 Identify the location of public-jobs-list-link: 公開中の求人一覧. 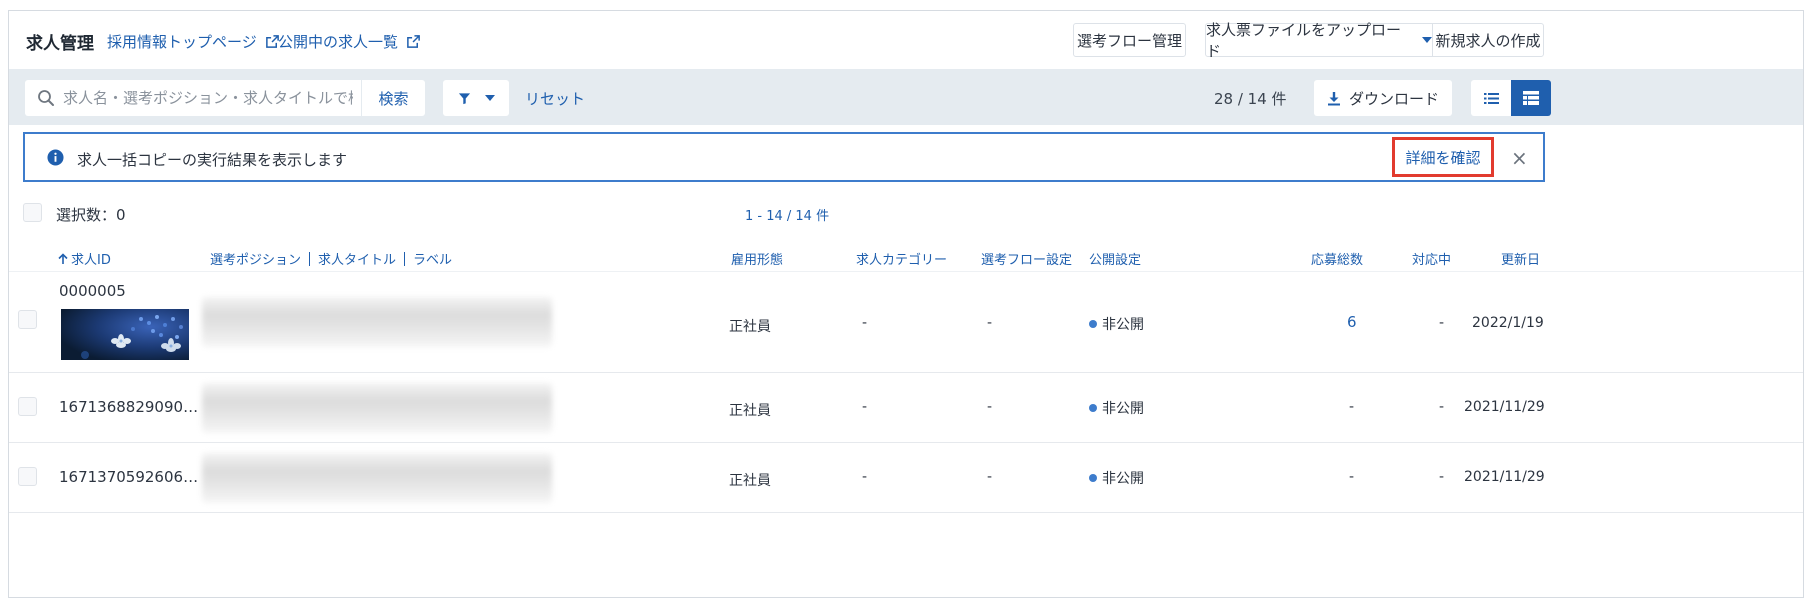
(349, 41).